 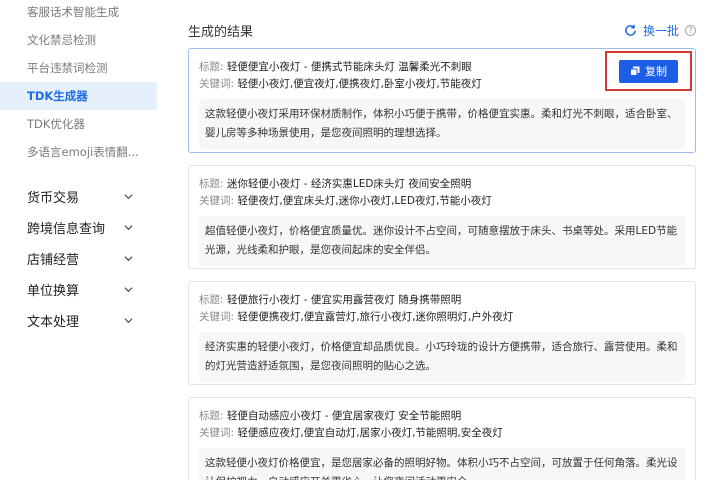 I want to click on result-keywords-line: 关键词: 轻便感应夜灯,便宜自动灯,居家小夜灯,节能照明,安全夜灯, so click(x=442, y=433).